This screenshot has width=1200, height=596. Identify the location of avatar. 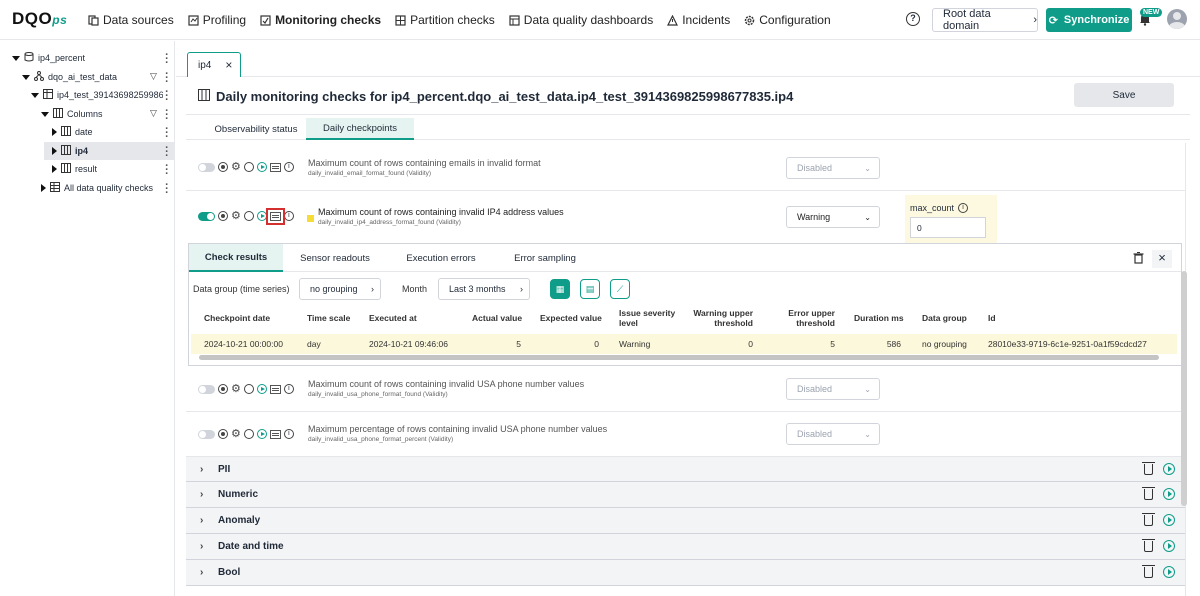
(1177, 19).